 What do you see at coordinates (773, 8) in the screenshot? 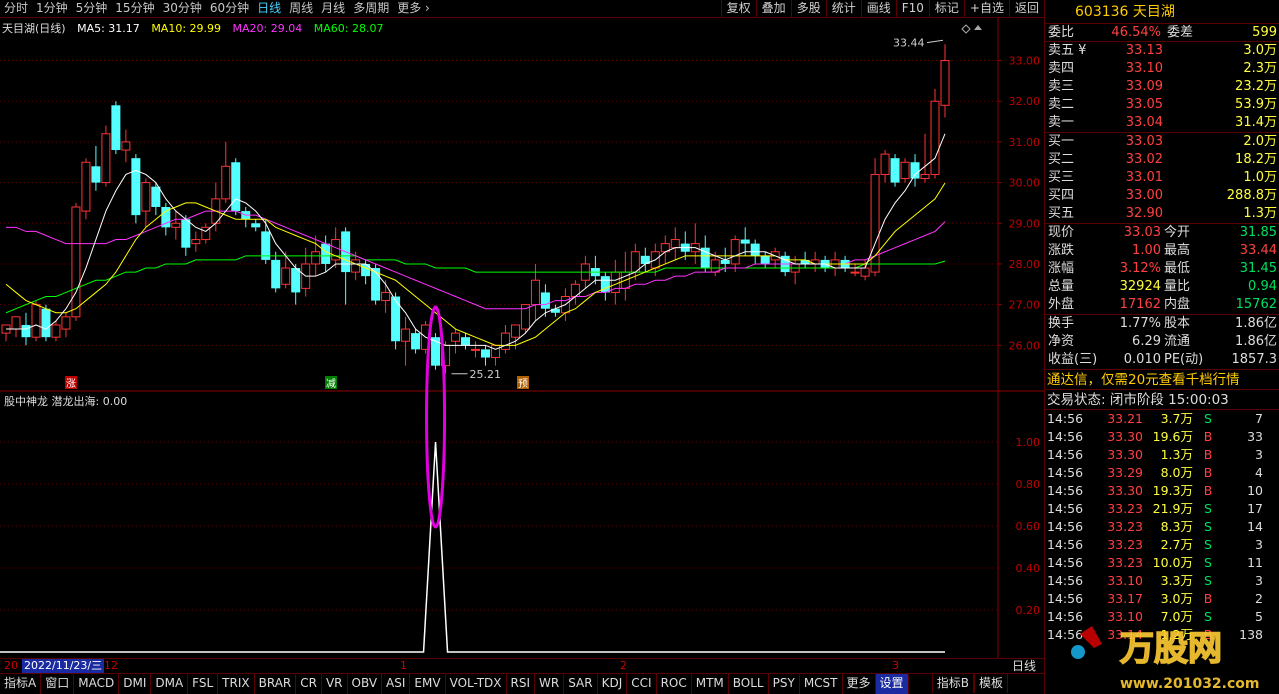
I see `toolbar-button: 叠加` at bounding box center [773, 8].